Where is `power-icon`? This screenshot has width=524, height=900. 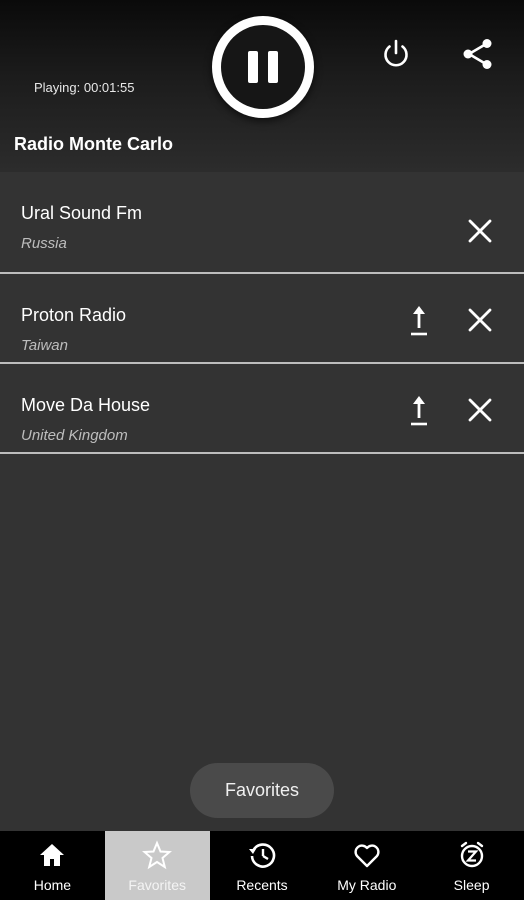
power-icon is located at coordinates (396, 54).